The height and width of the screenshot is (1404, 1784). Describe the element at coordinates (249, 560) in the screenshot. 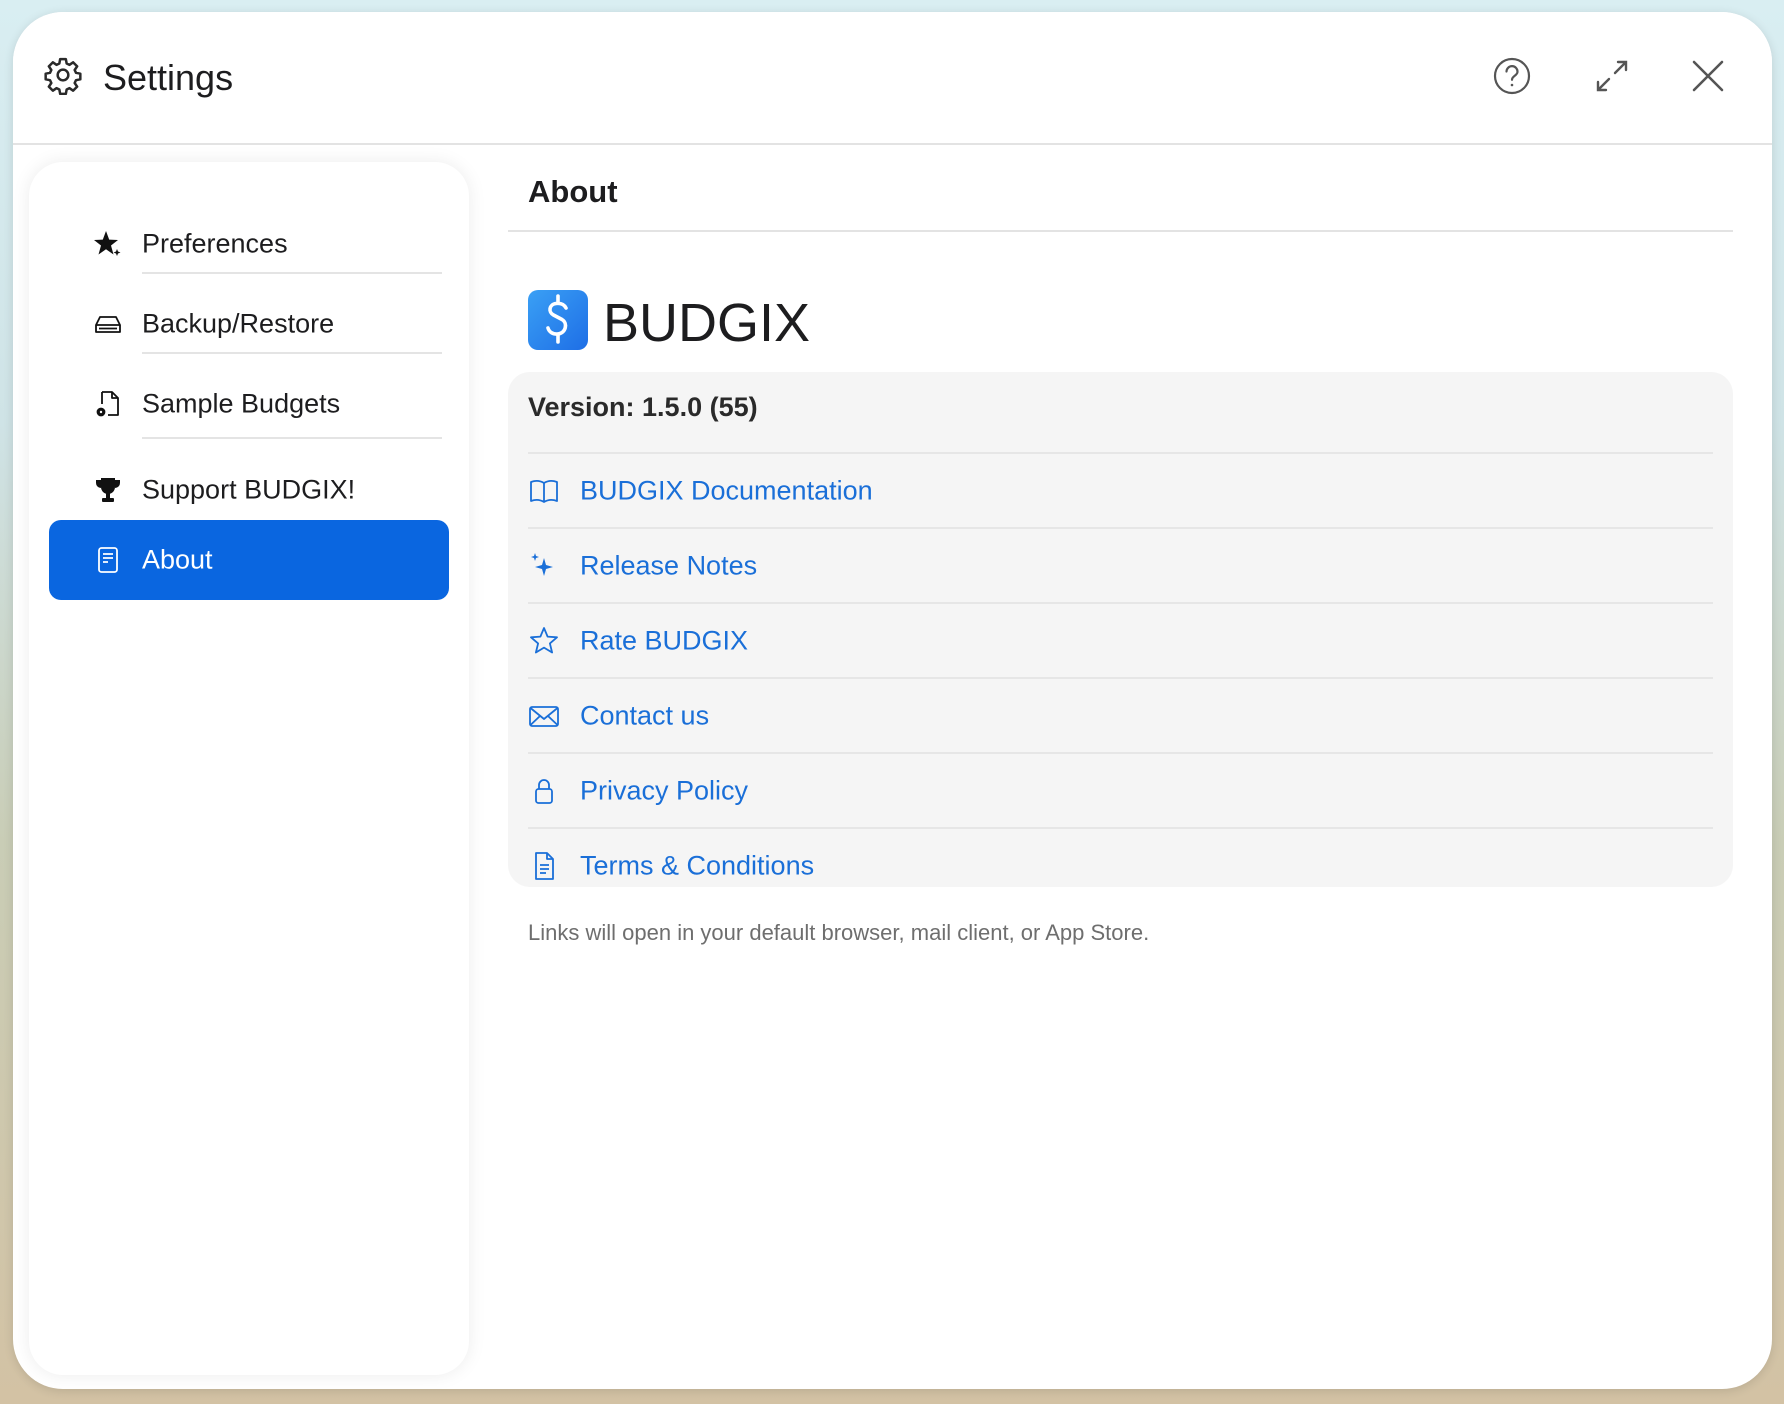

I see `sidebar-item-about: About` at that location.